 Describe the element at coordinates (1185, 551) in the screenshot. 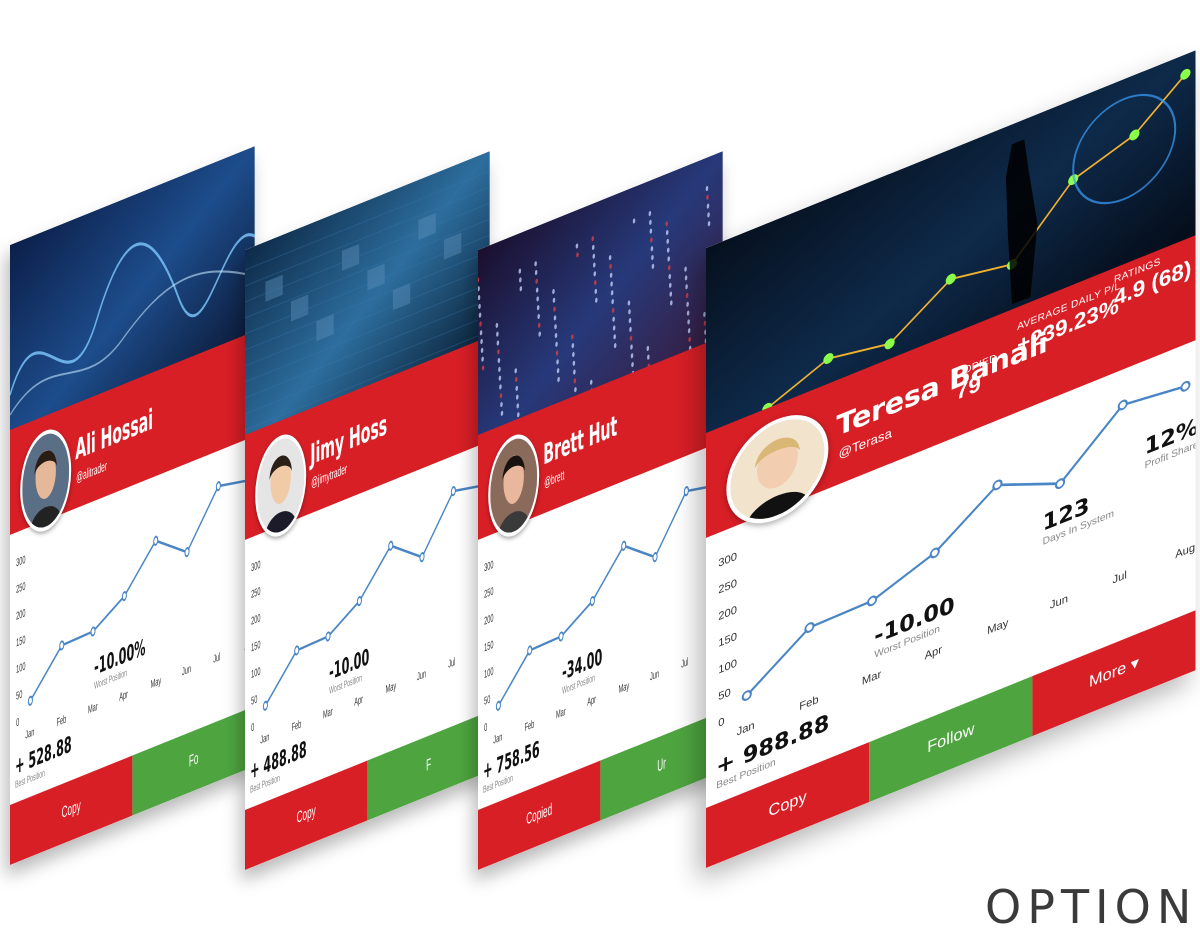

I see `x-tick-label: Aug` at that location.